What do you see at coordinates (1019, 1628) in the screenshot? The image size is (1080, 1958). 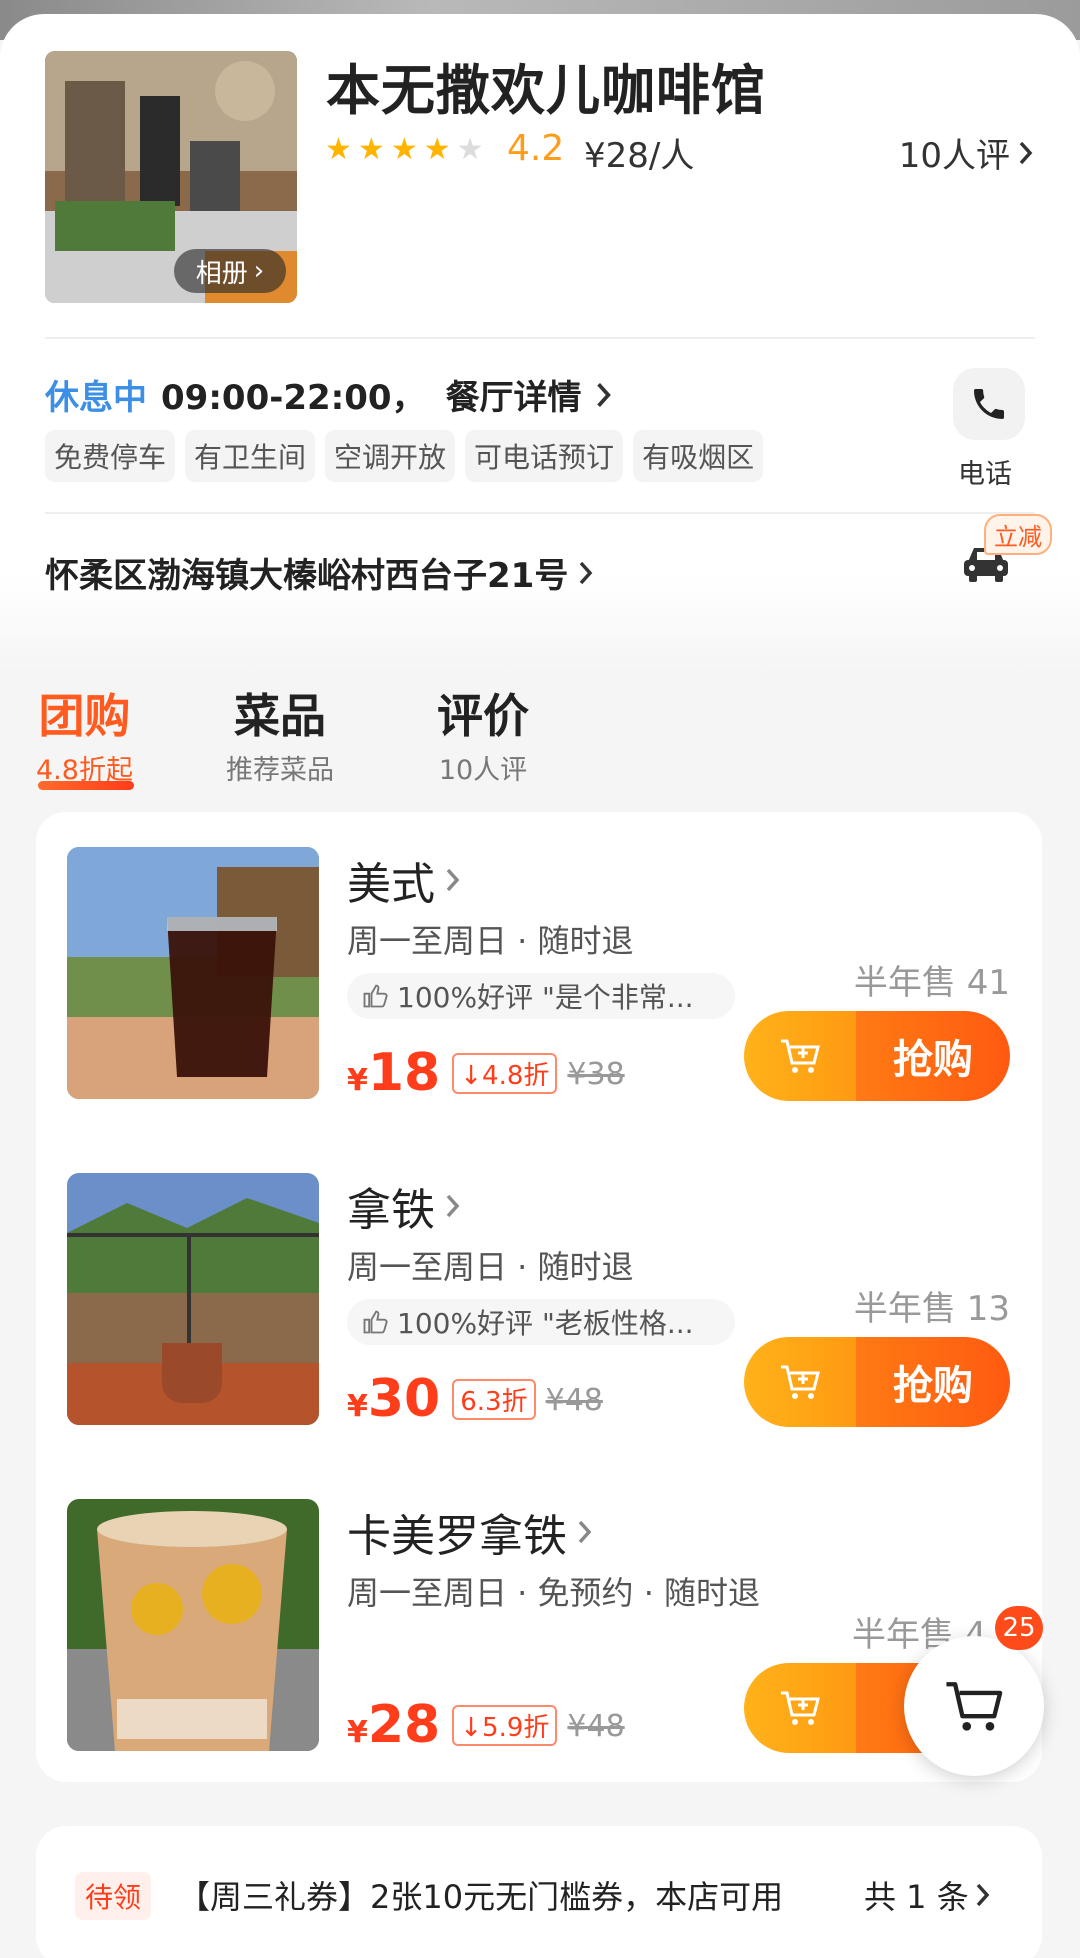 I see `cart-count-badge: 25` at bounding box center [1019, 1628].